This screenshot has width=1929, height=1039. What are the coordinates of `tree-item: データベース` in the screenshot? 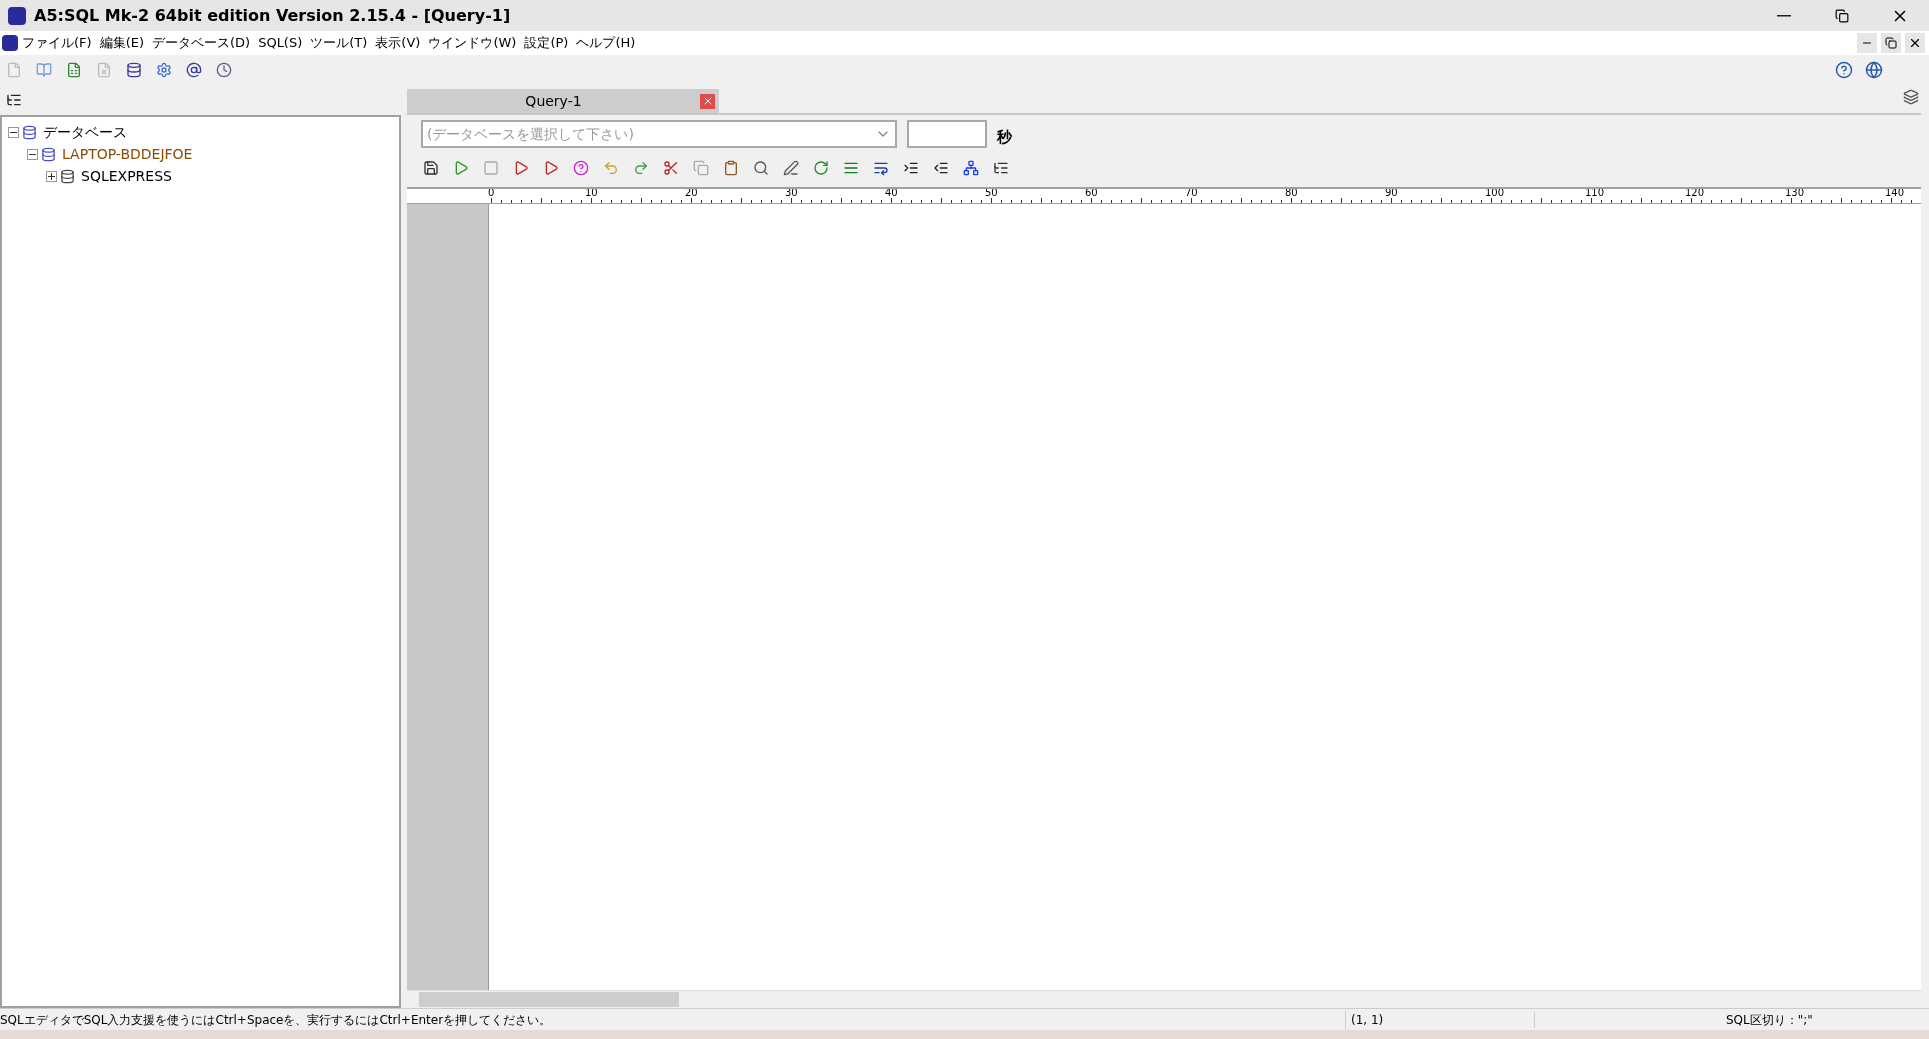 It's located at (85, 132).